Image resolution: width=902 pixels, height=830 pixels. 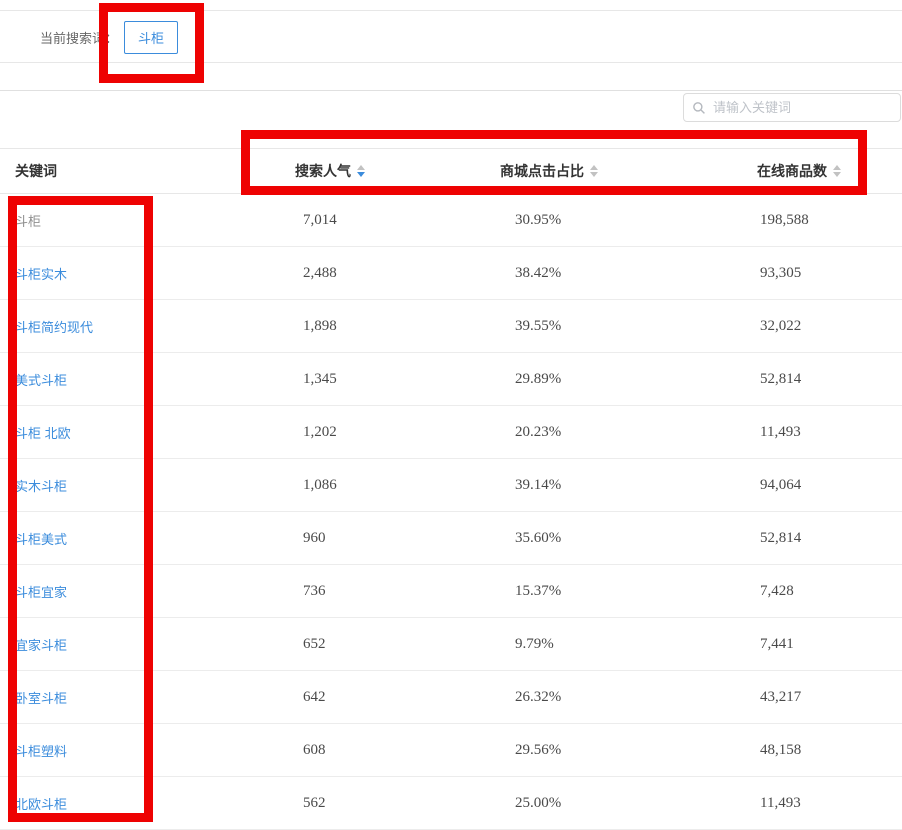 I want to click on header-search-popularity: 搜索人气, so click(x=397, y=171).